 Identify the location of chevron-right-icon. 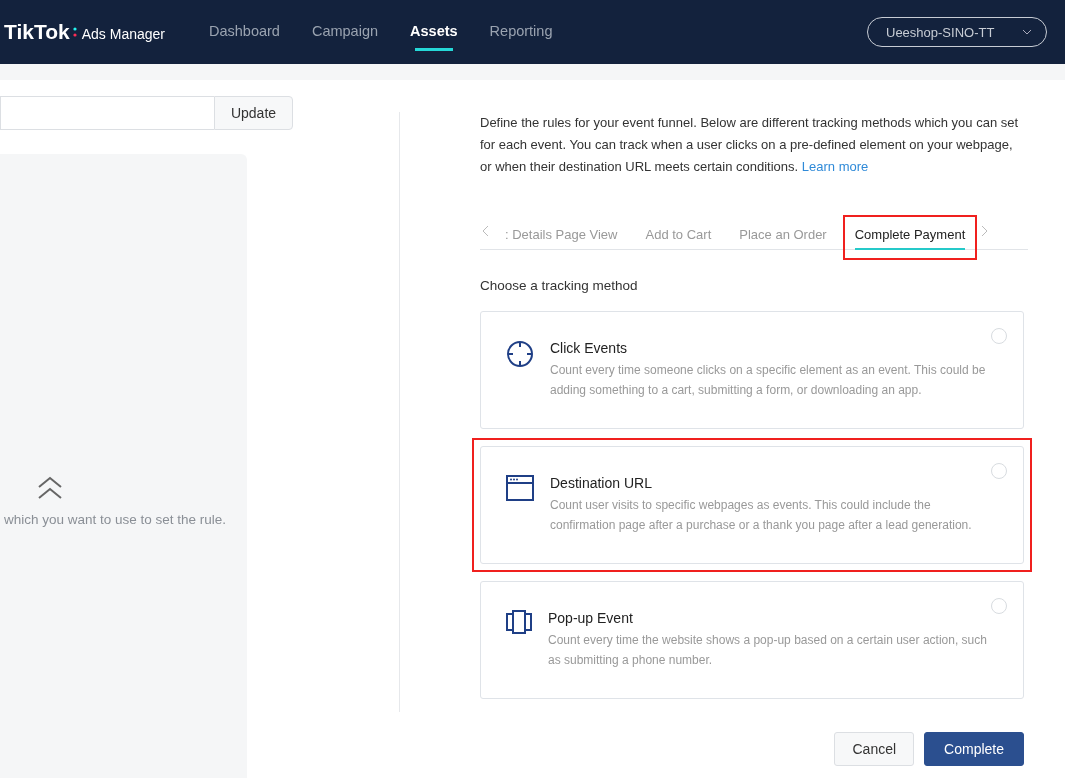
(985, 231).